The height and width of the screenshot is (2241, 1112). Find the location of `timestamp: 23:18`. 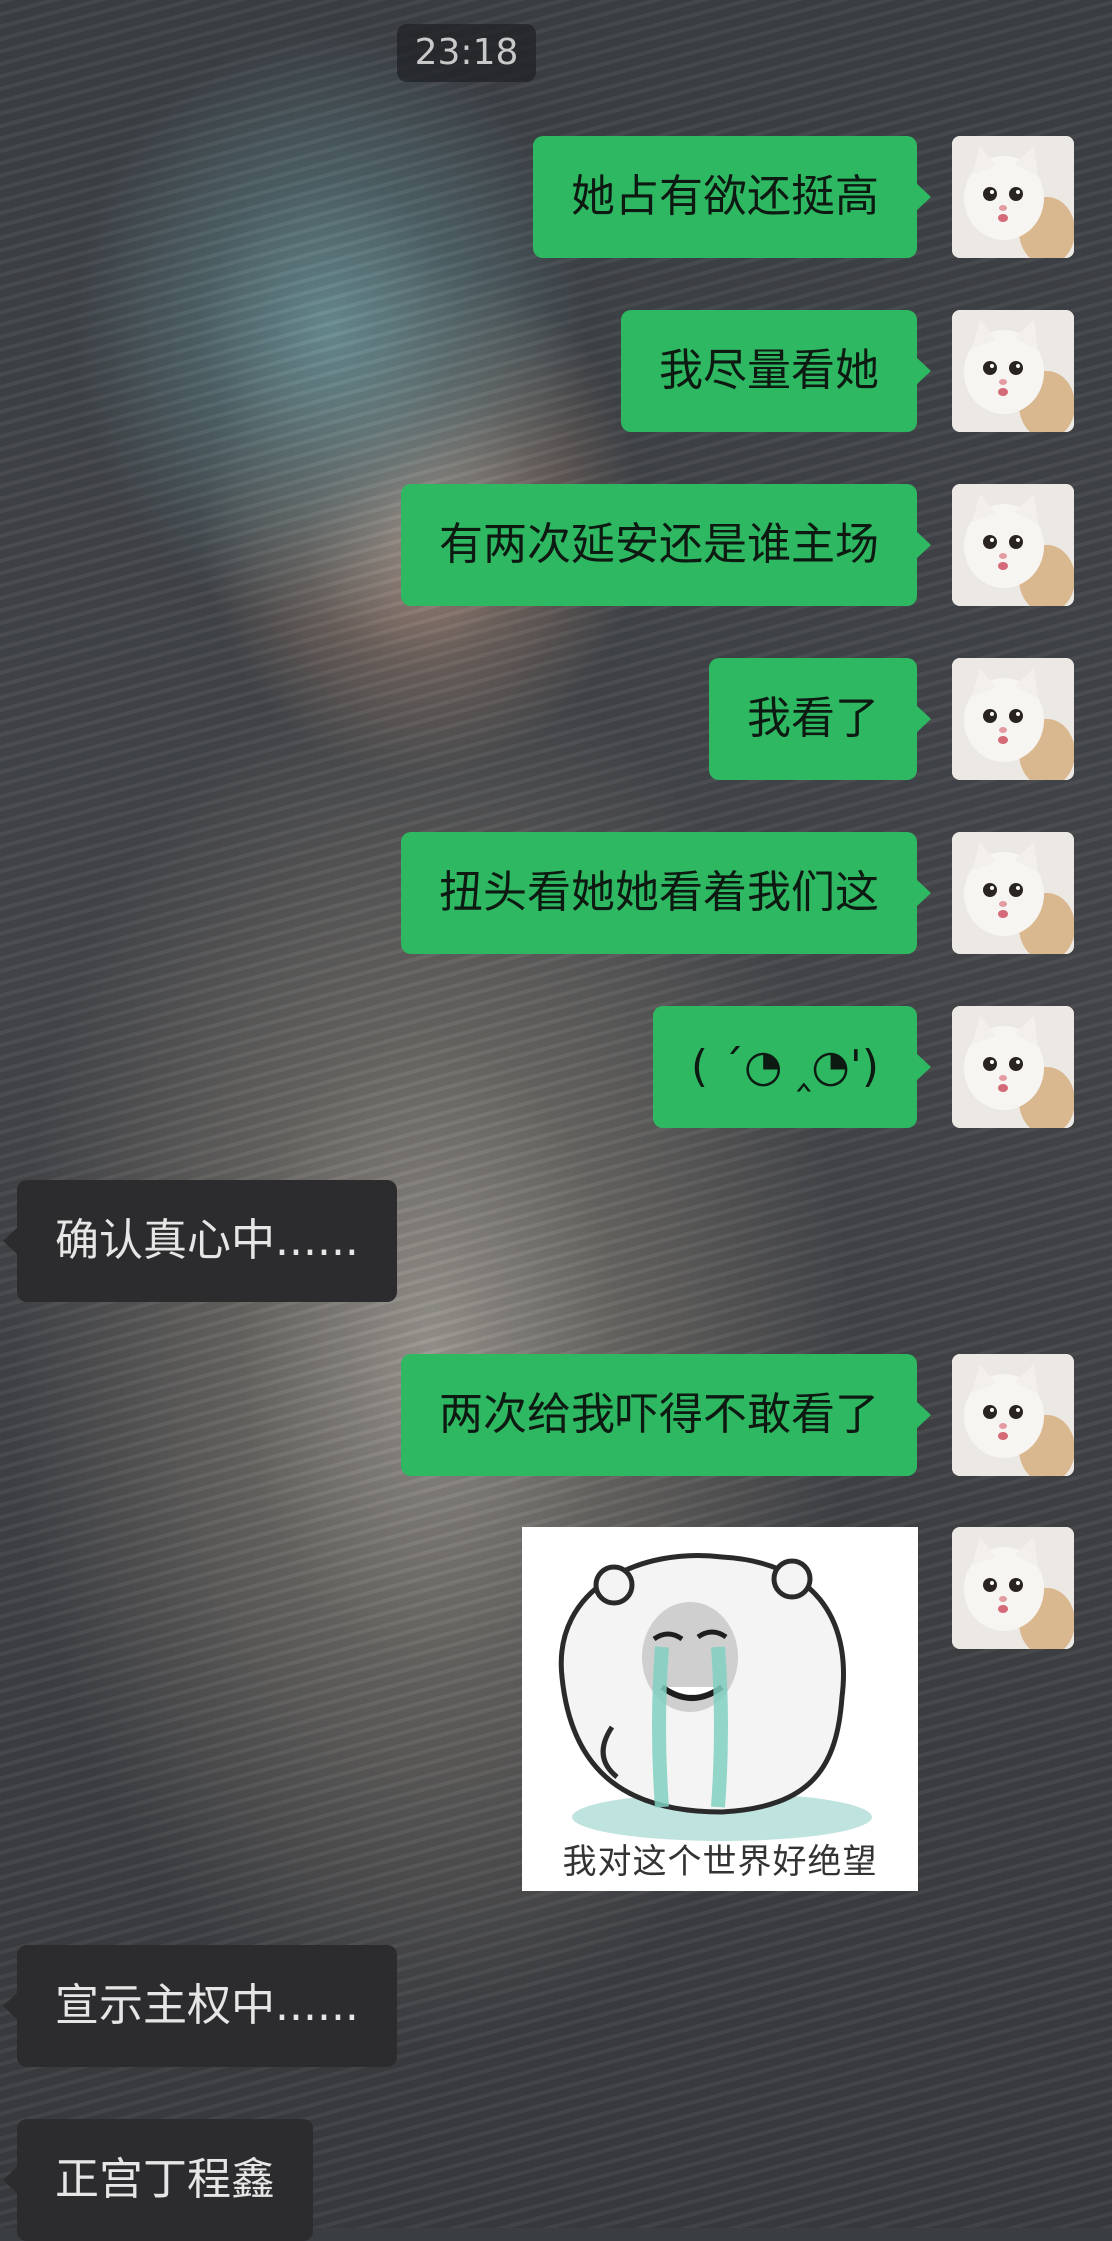

timestamp: 23:18 is located at coordinates (466, 53).